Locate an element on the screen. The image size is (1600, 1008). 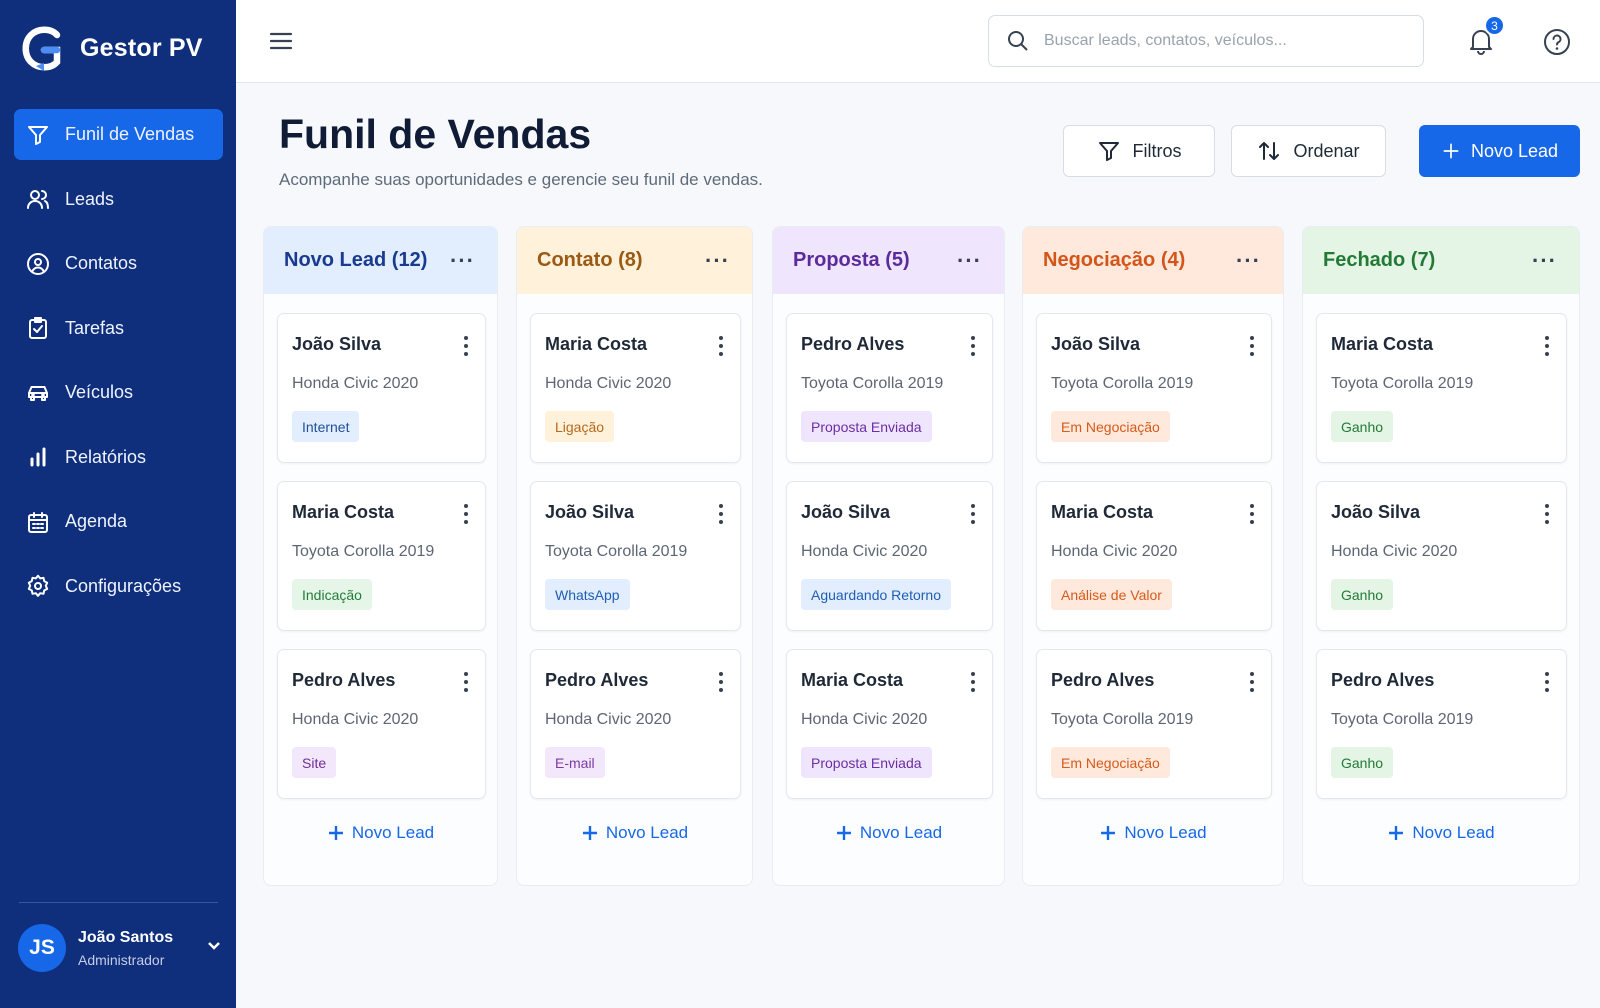
column-header: Fechado (7) ··· is located at coordinates (1441, 260).